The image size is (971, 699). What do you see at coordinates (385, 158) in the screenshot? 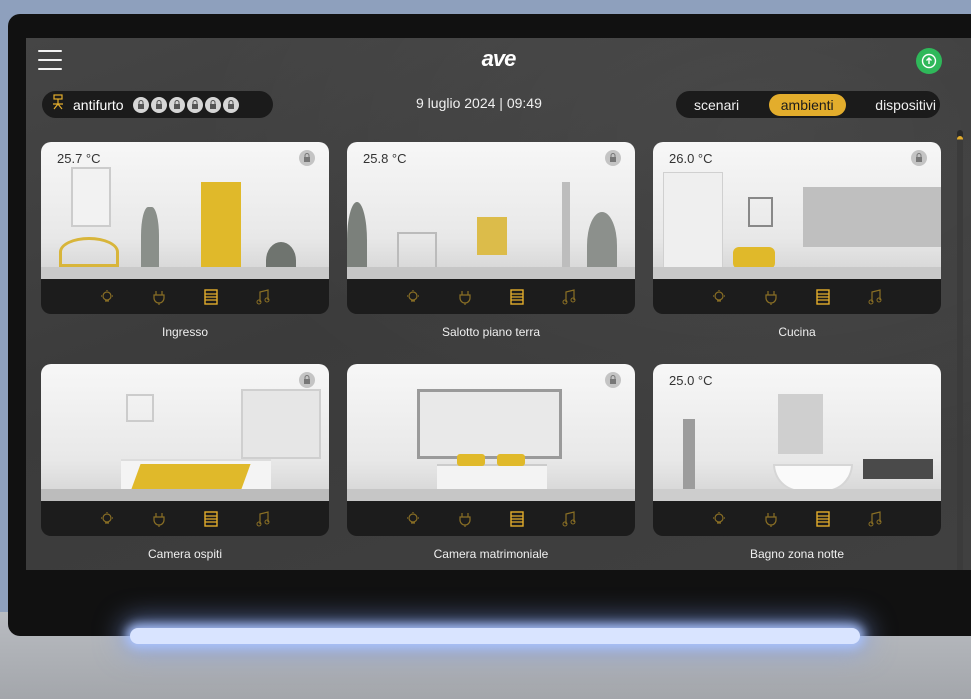
I see `room-temperature: 25.8 °C` at bounding box center [385, 158].